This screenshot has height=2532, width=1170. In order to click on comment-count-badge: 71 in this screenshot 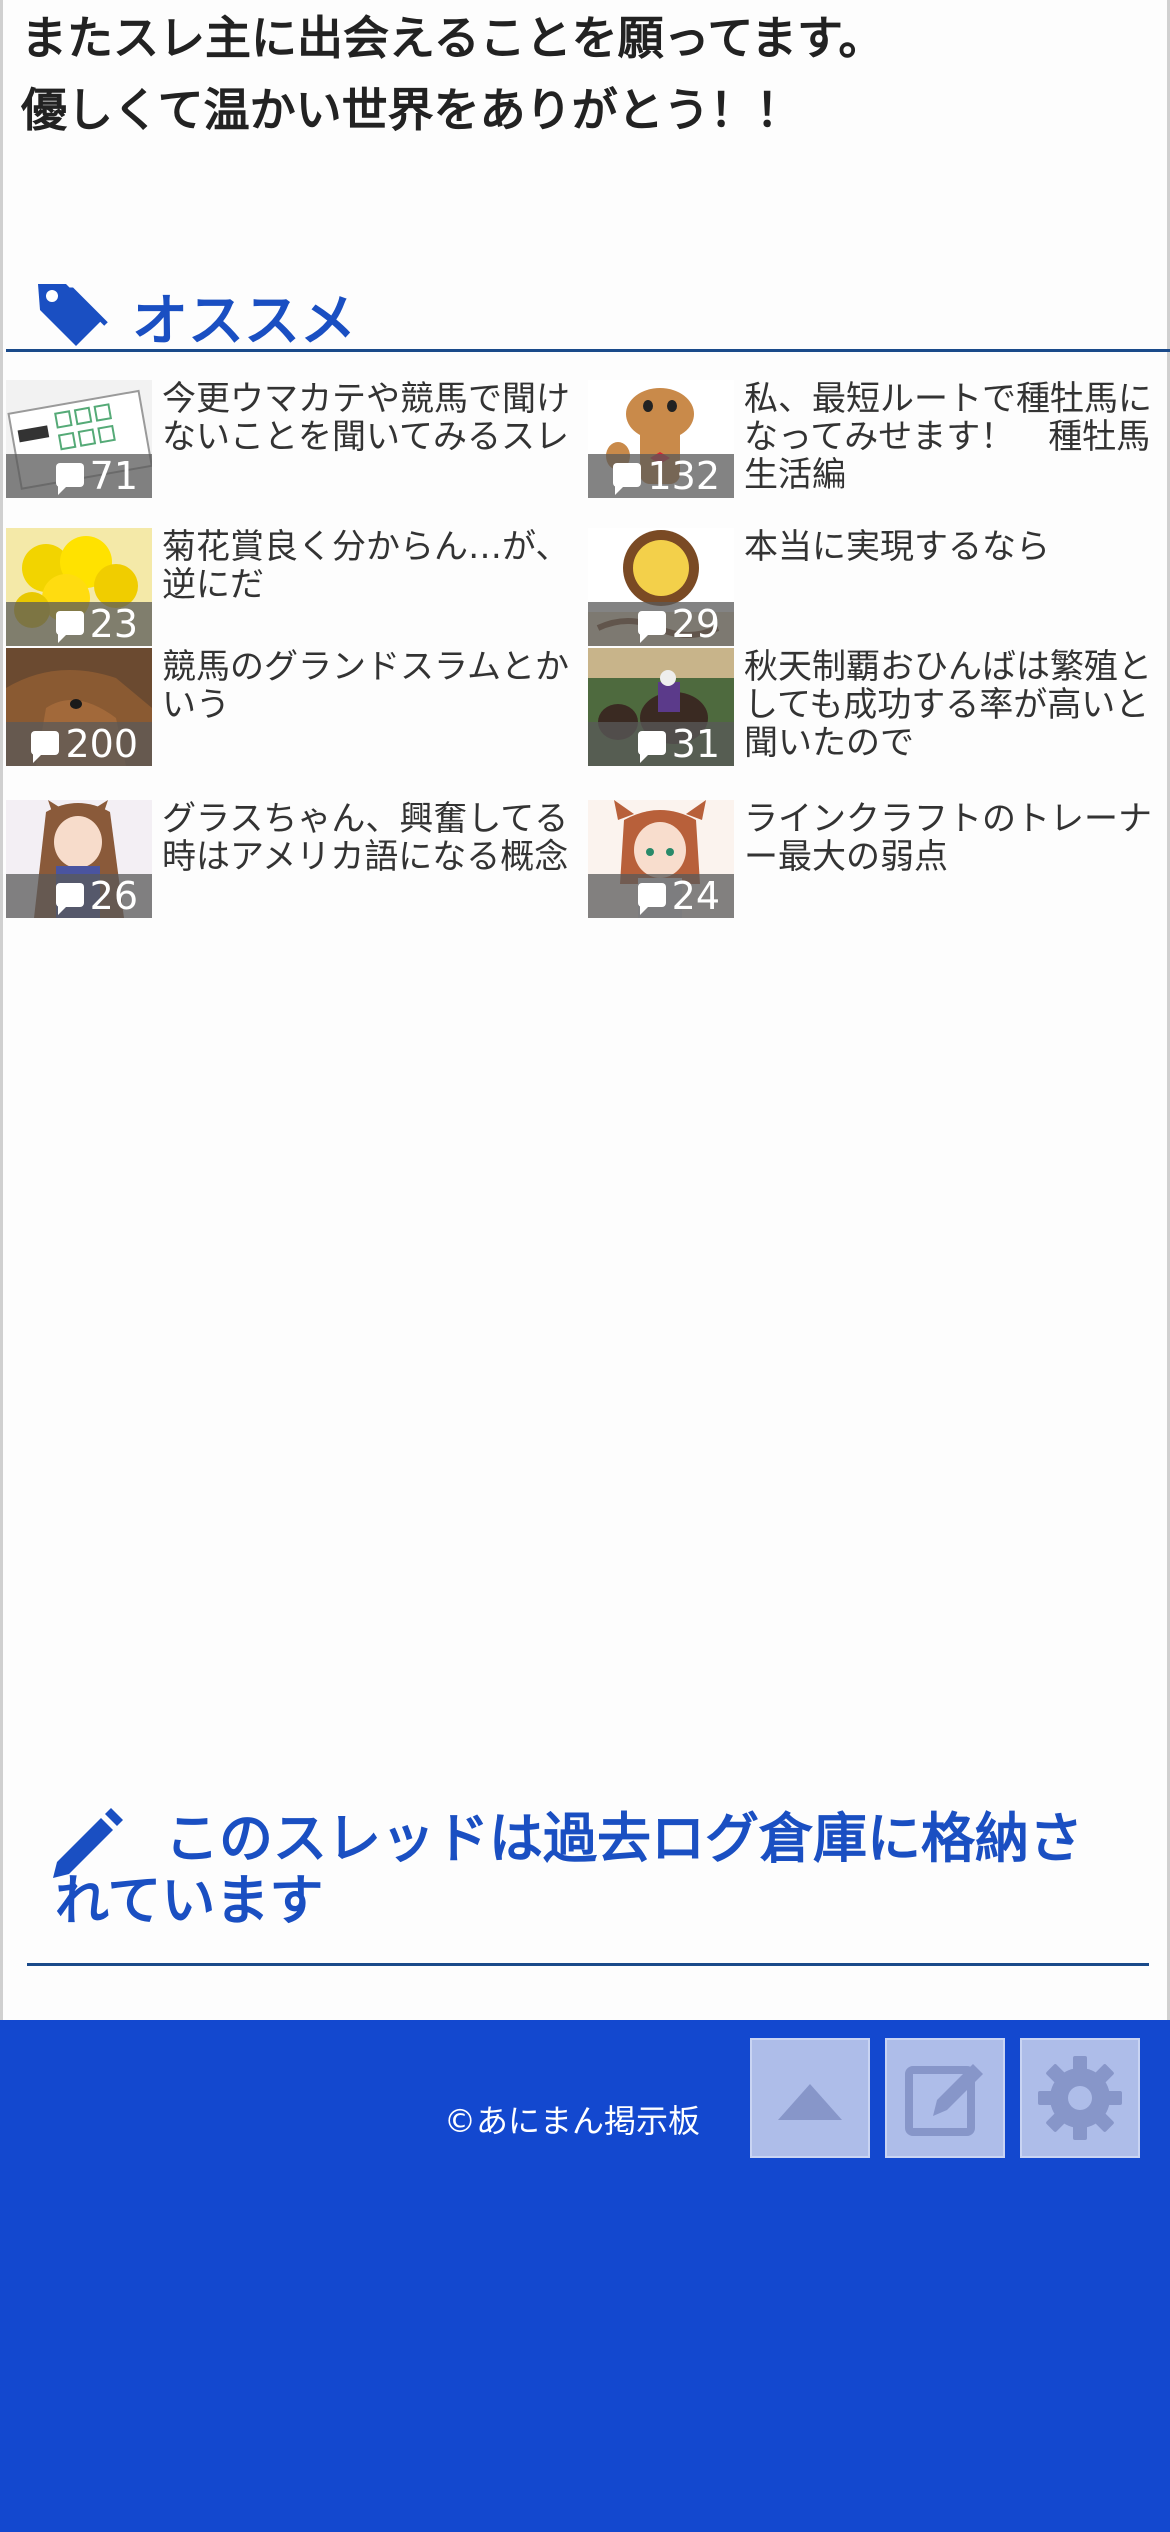, I will do `click(79, 476)`.